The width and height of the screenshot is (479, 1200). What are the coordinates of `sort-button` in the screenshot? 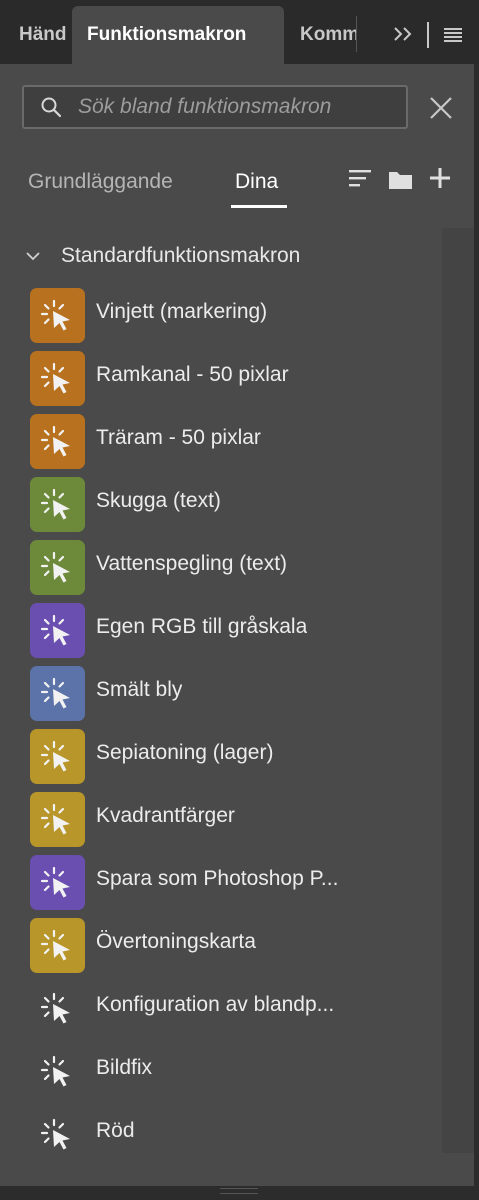 It's located at (361, 180).